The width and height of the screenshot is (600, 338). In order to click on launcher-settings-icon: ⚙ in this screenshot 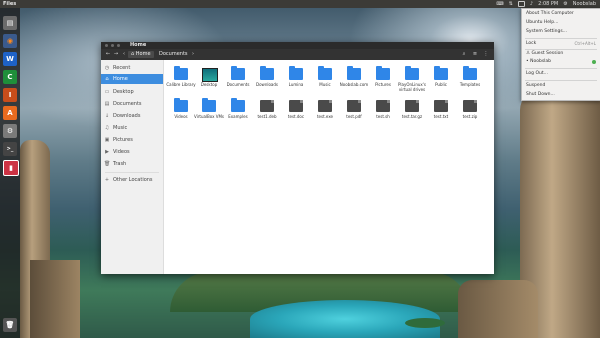, I will do `click(10, 131)`.